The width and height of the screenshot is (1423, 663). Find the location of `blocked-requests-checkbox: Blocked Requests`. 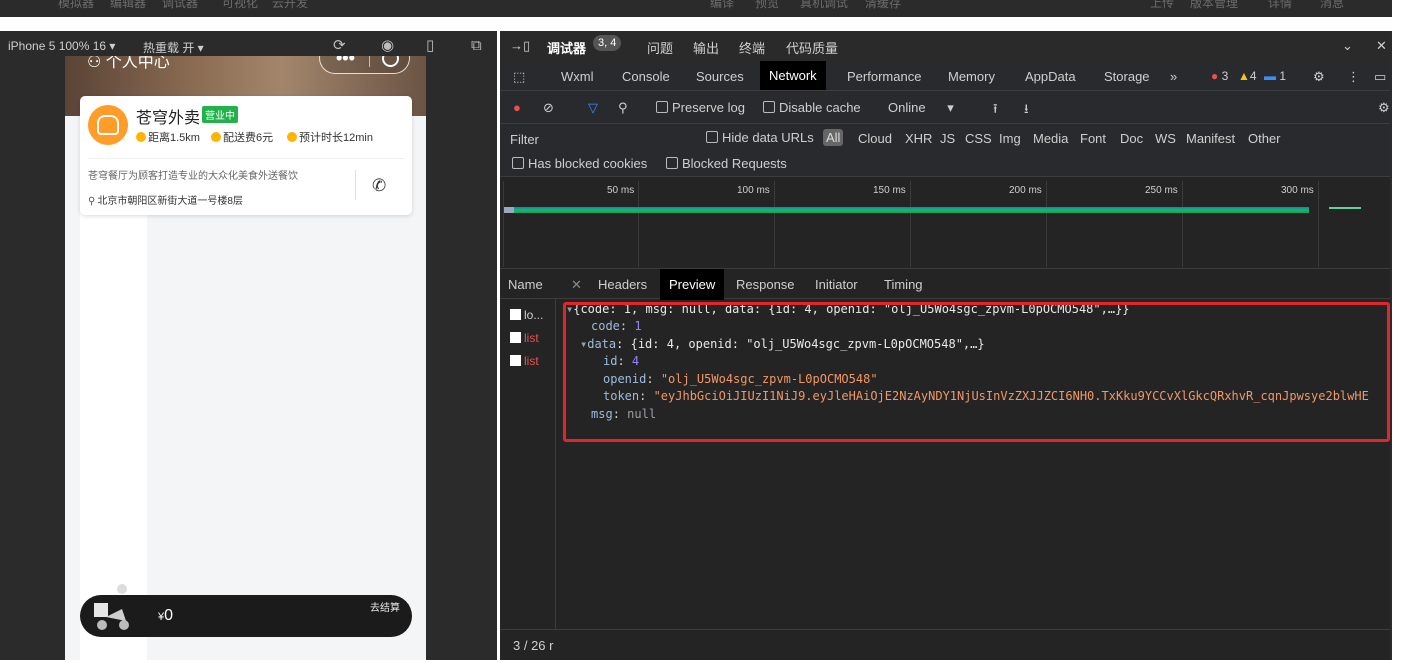

blocked-requests-checkbox: Blocked Requests is located at coordinates (726, 163).